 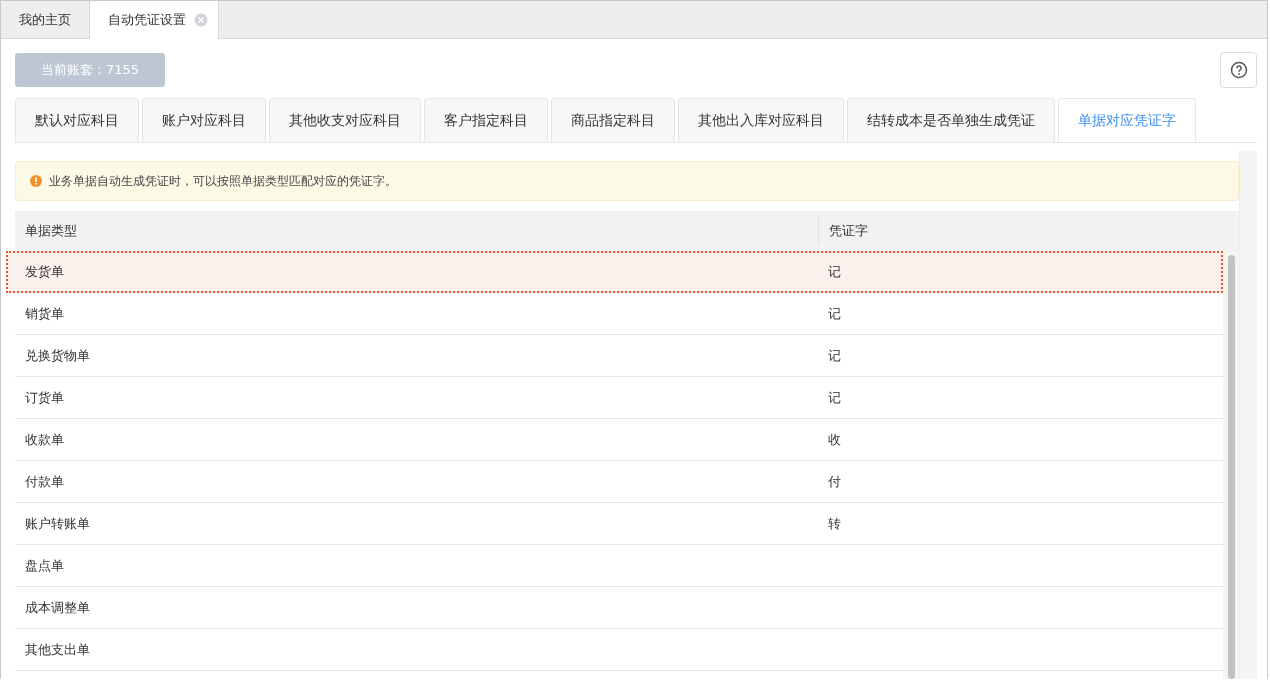 What do you see at coordinates (834, 439) in the screenshot?
I see `table-cell-text: 收` at bounding box center [834, 439].